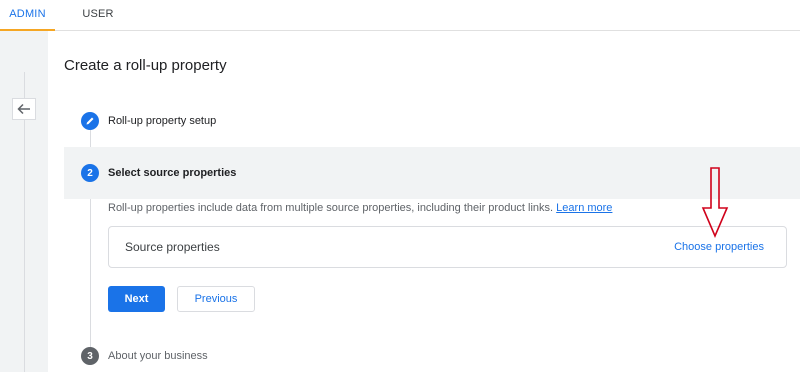 This screenshot has height=372, width=800. I want to click on step-3-number: 3, so click(90, 356).